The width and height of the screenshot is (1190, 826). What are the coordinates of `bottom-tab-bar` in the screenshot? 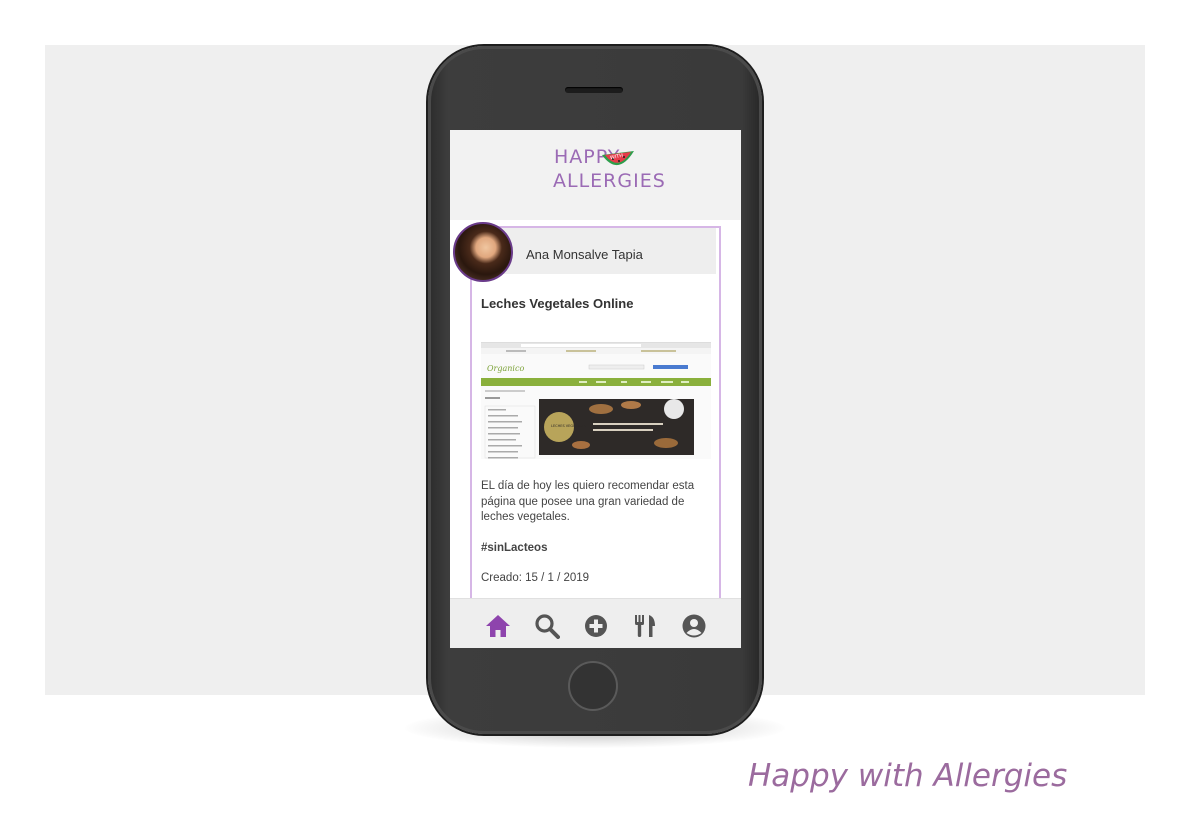 It's located at (595, 623).